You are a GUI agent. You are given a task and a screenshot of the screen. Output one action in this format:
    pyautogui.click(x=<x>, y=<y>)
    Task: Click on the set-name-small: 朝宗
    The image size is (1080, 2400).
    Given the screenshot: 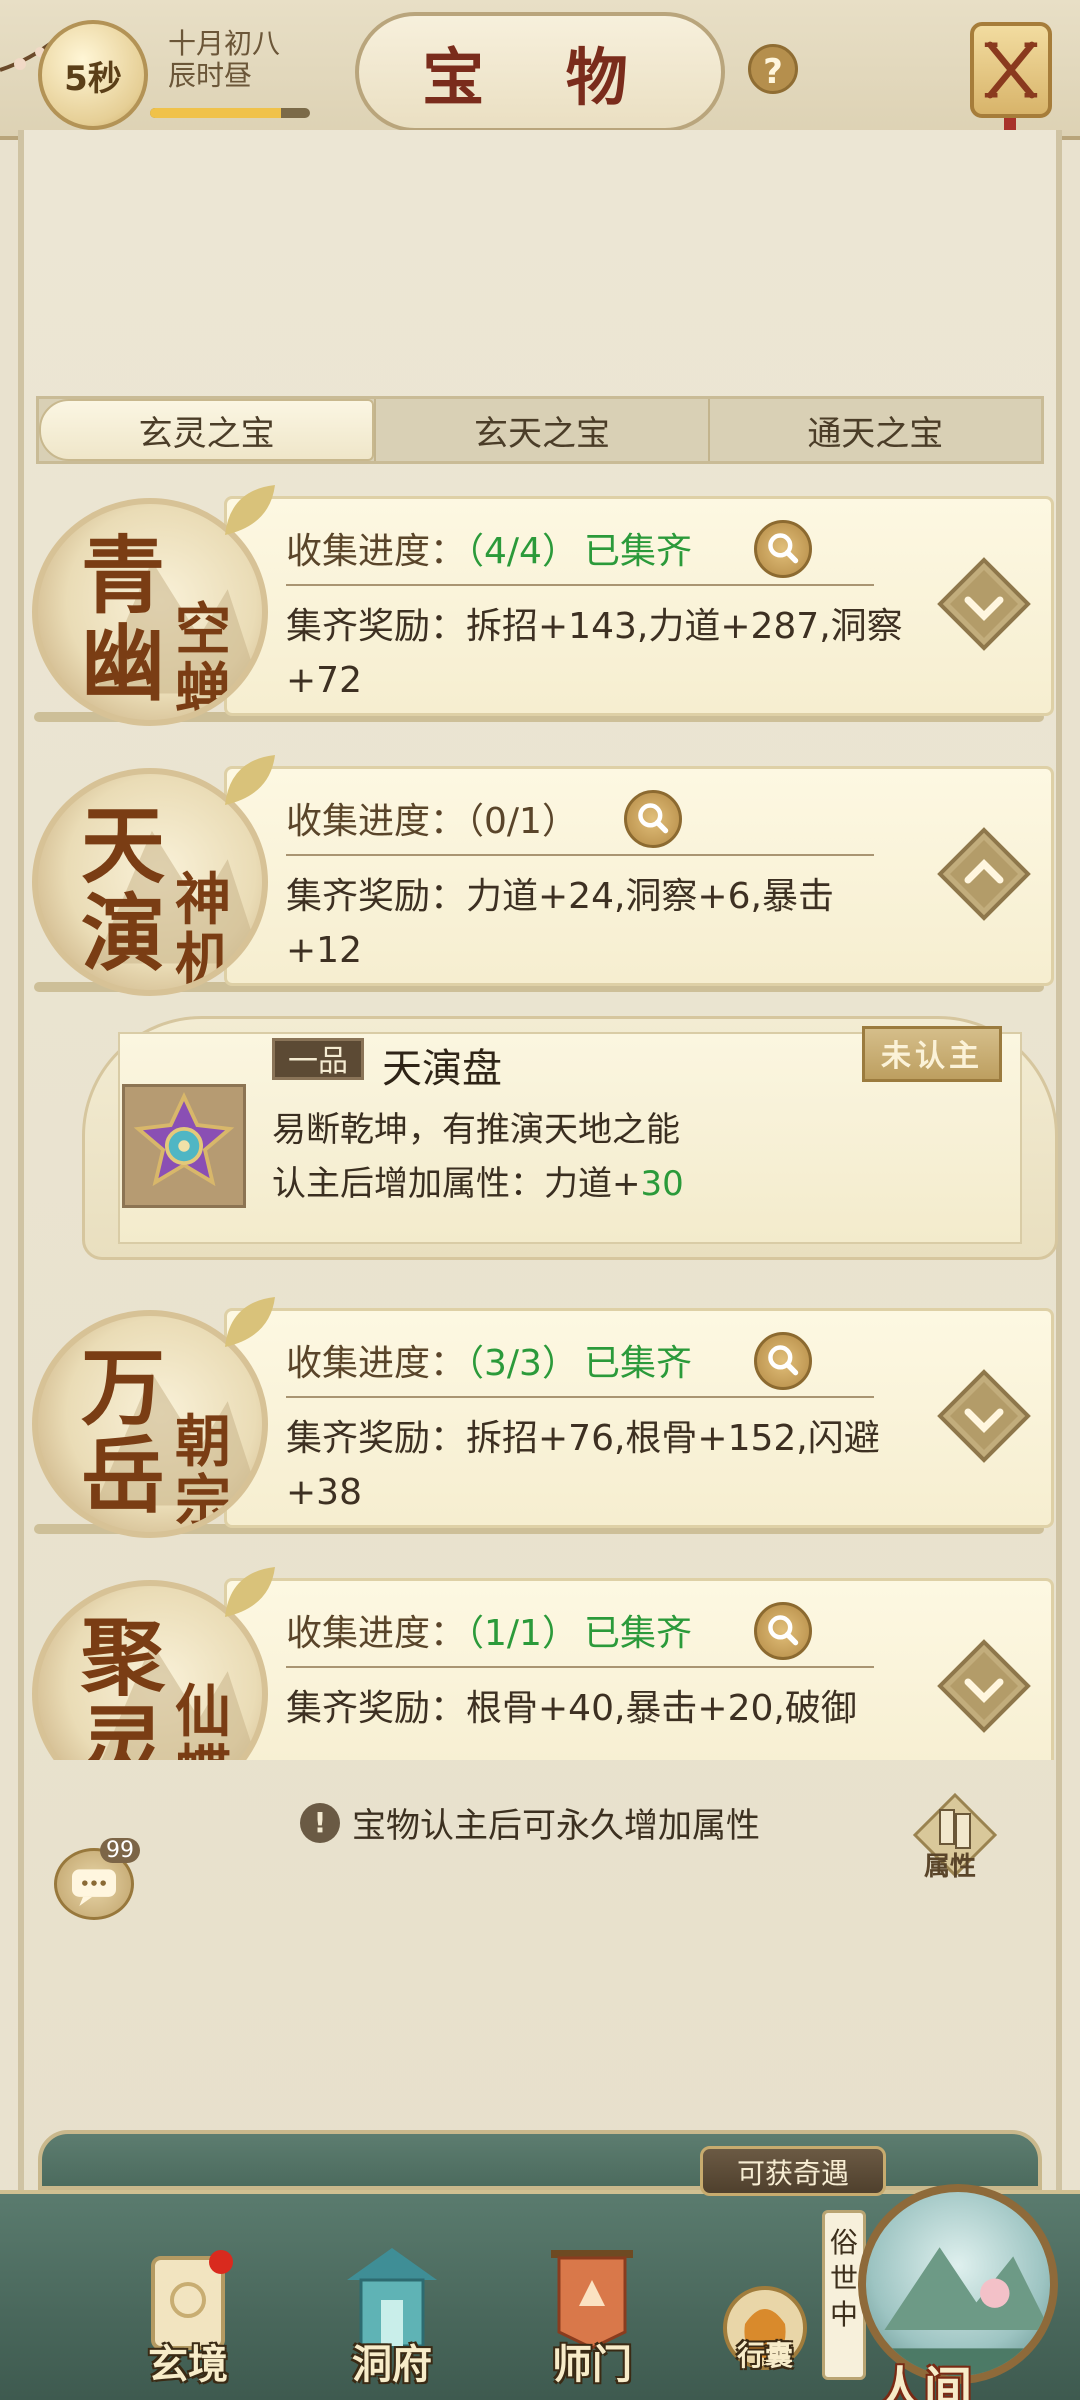 What is the action you would take?
    pyautogui.click(x=203, y=1472)
    